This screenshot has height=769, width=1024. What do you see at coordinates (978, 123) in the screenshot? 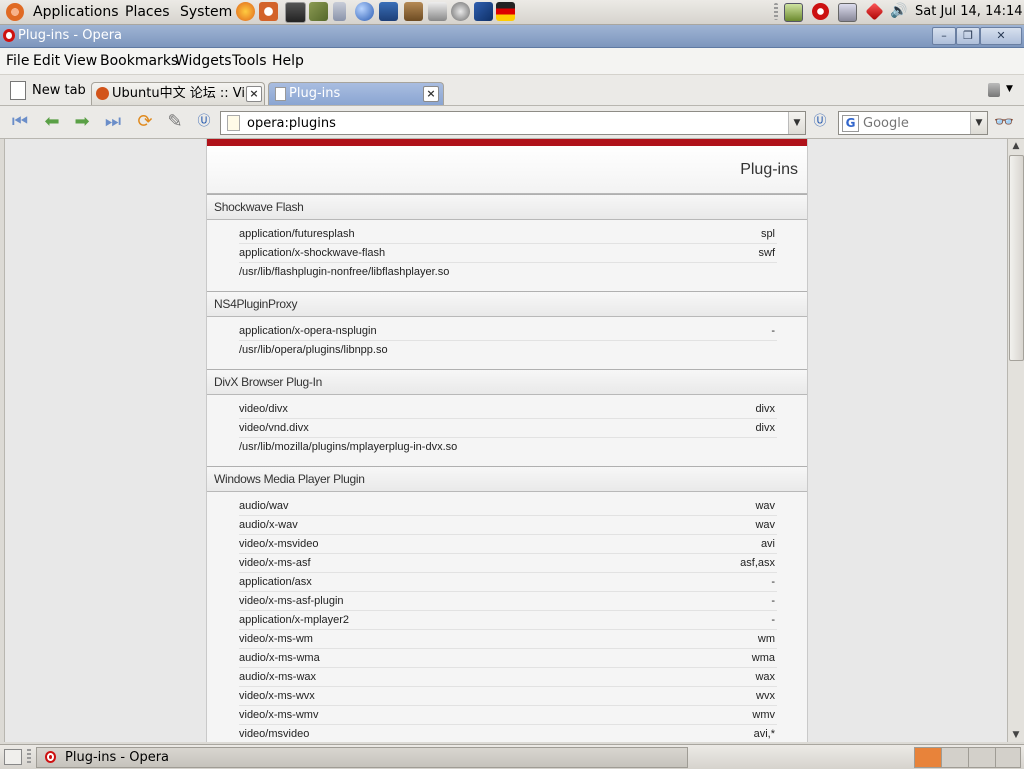
I see `search-dropdown-icon: ▼` at bounding box center [978, 123].